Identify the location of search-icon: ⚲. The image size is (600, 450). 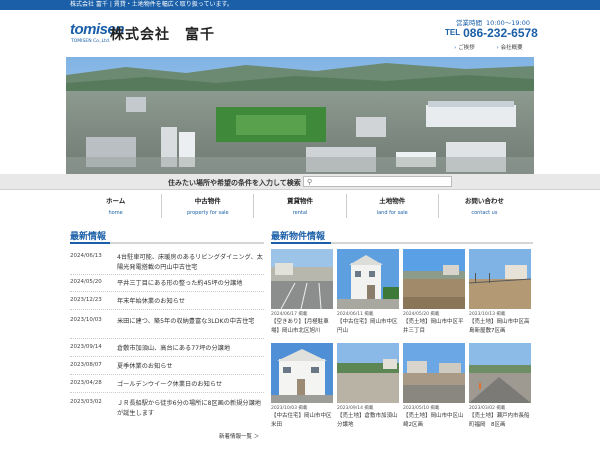
(310, 182).